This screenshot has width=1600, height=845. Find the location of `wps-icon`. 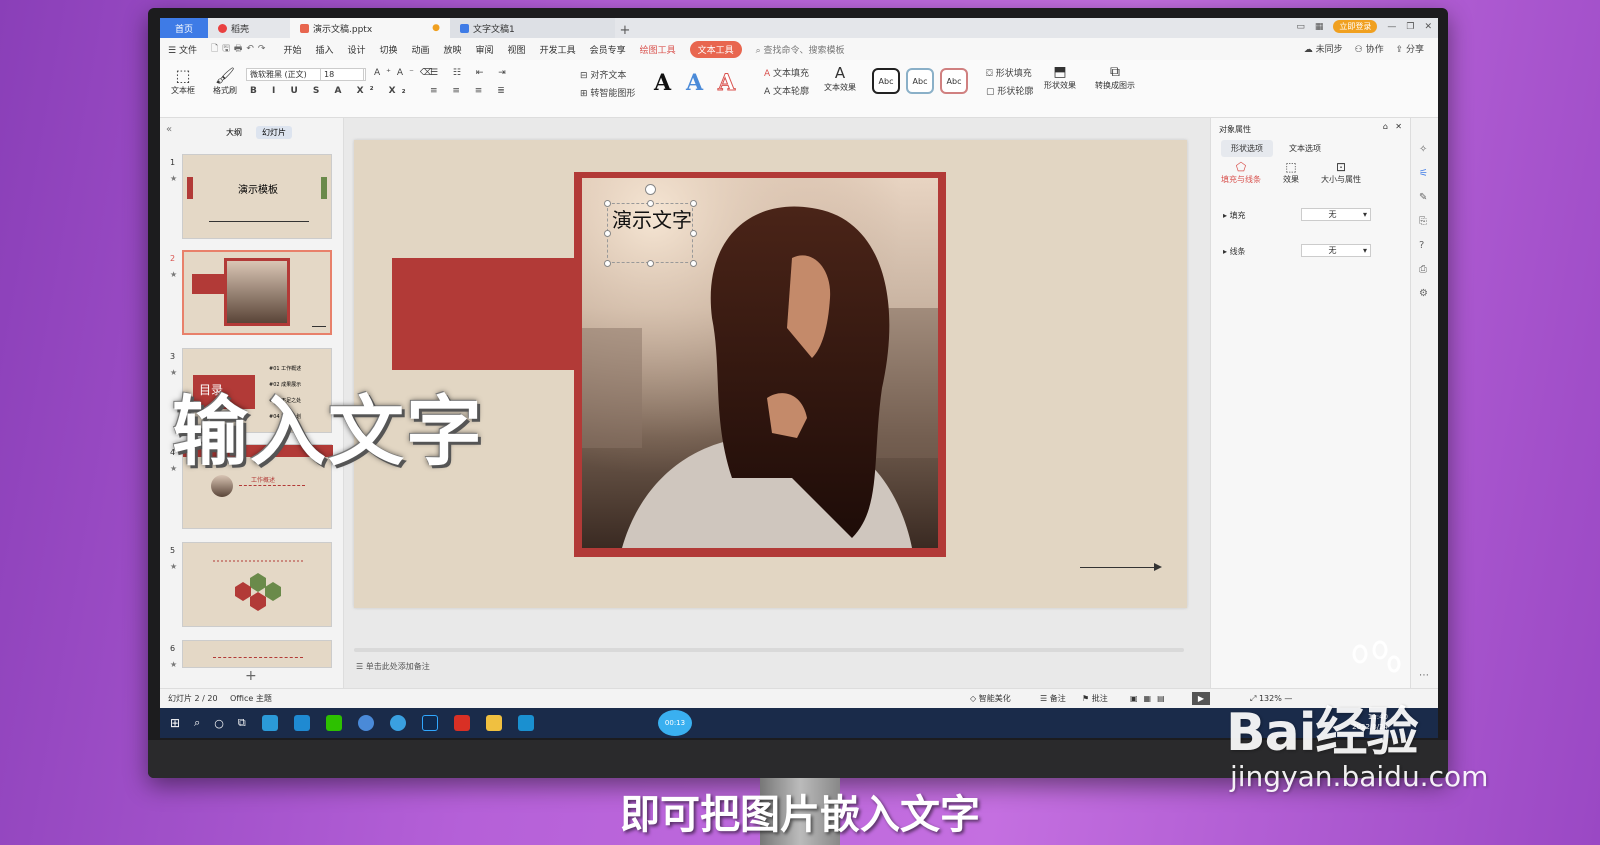

wps-icon is located at coordinates (461, 723).